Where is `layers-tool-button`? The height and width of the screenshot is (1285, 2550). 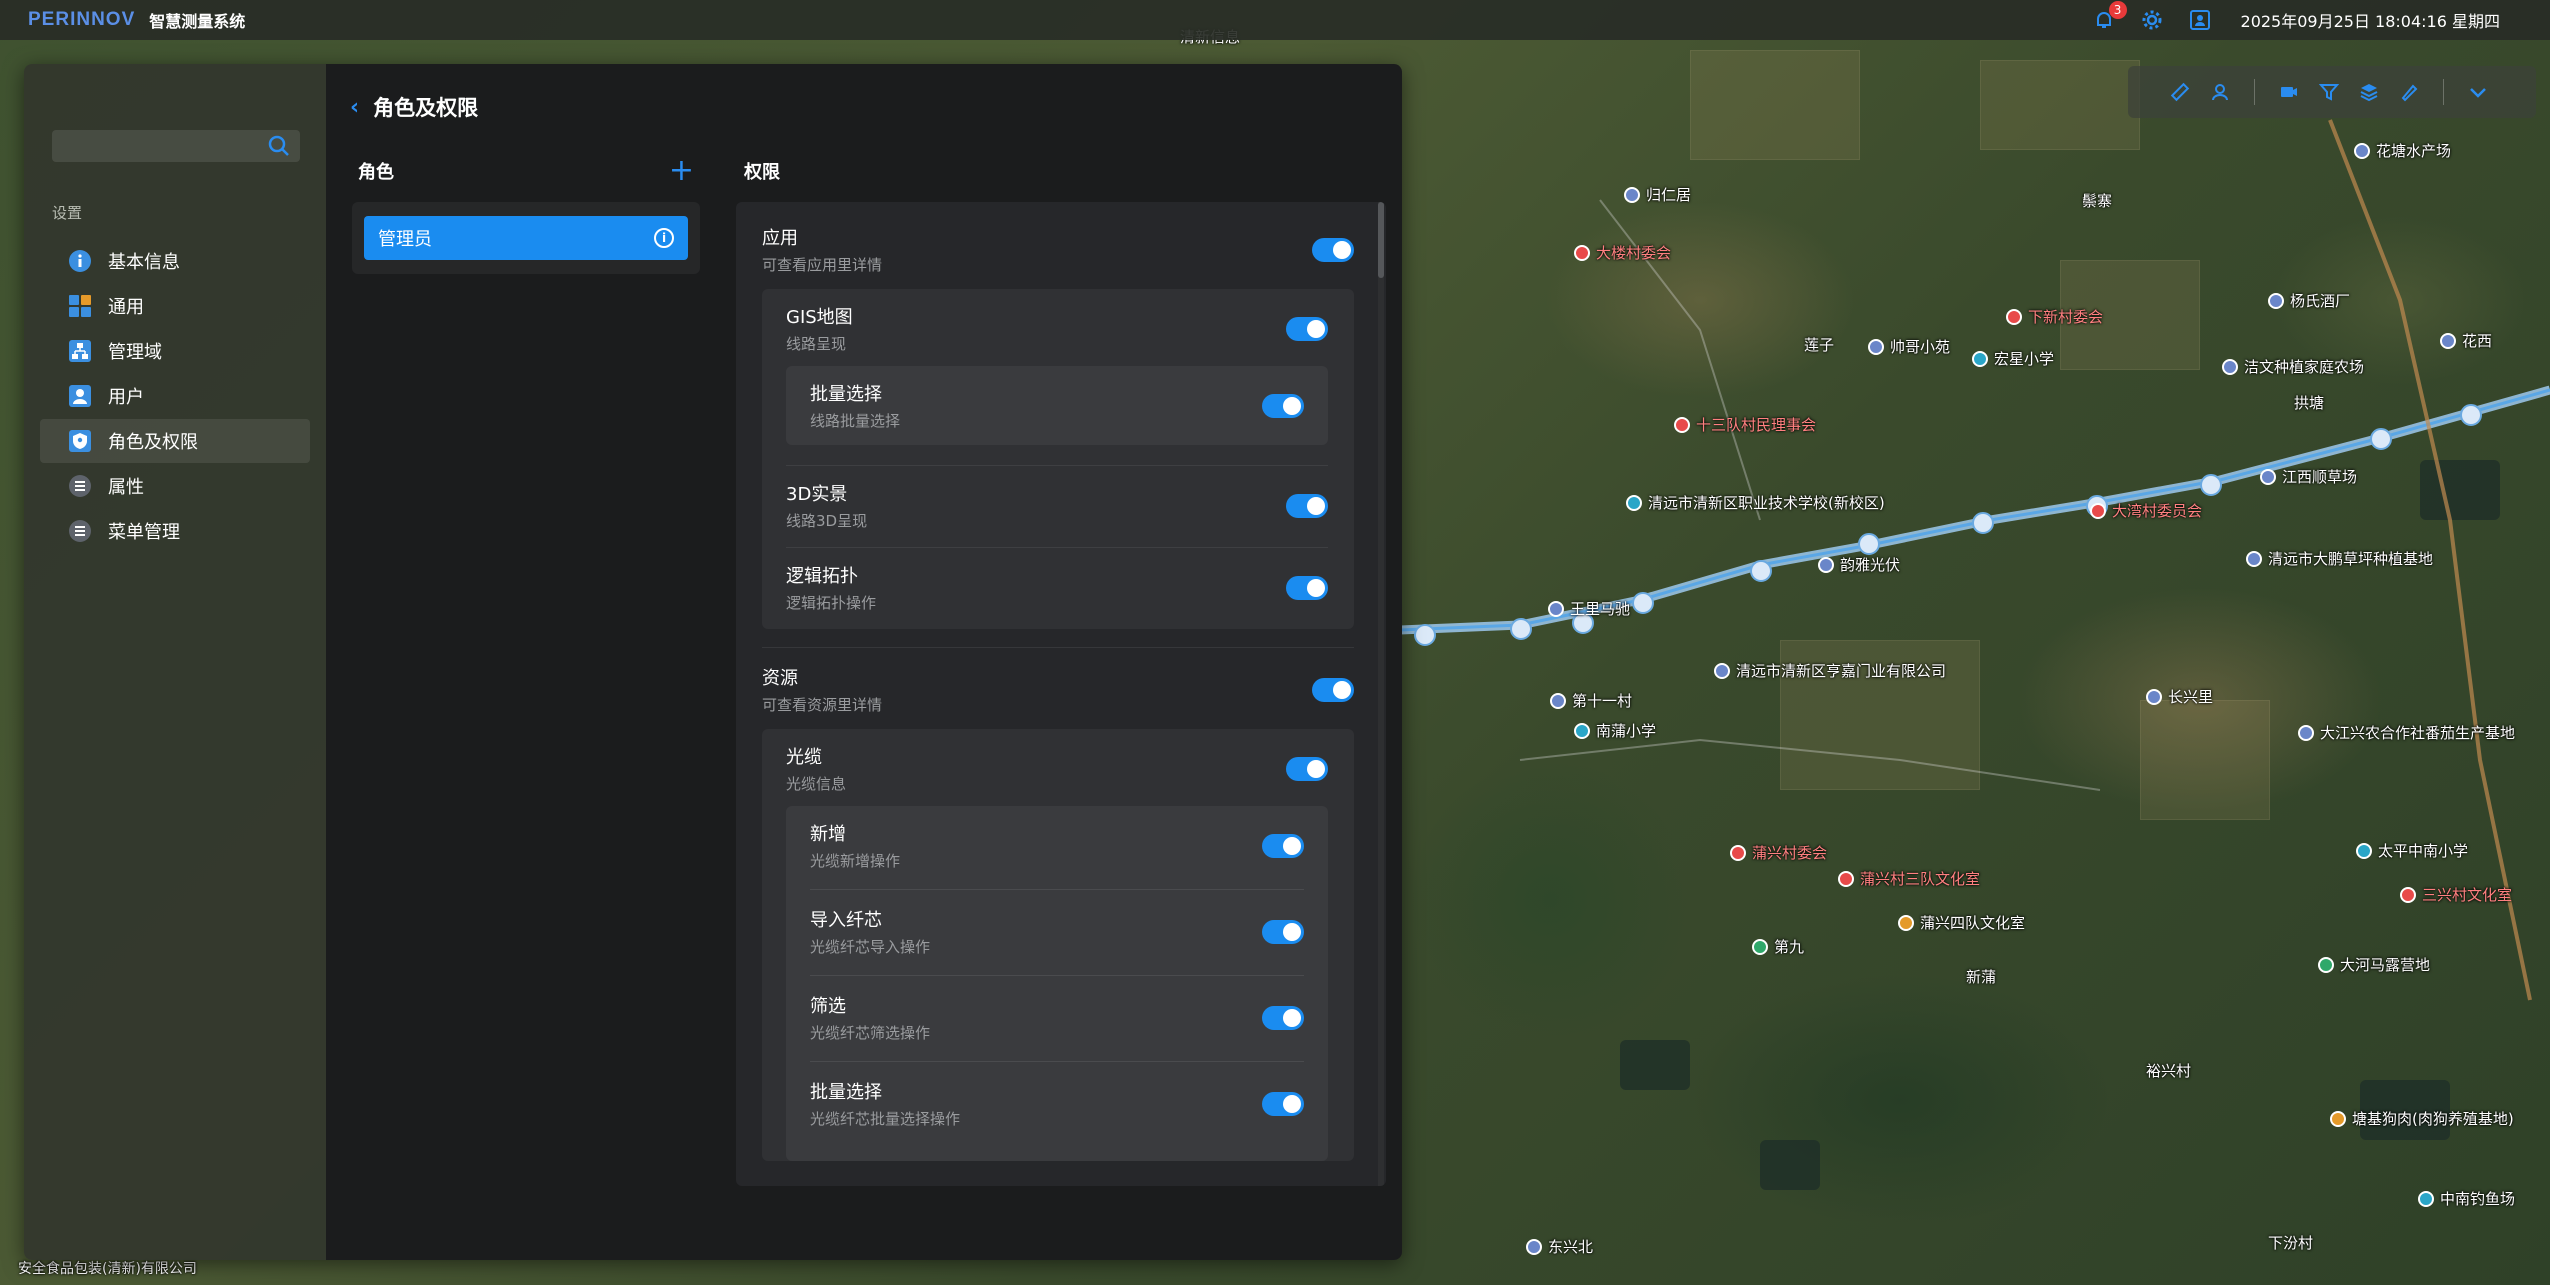
layers-tool-button is located at coordinates (2369, 92).